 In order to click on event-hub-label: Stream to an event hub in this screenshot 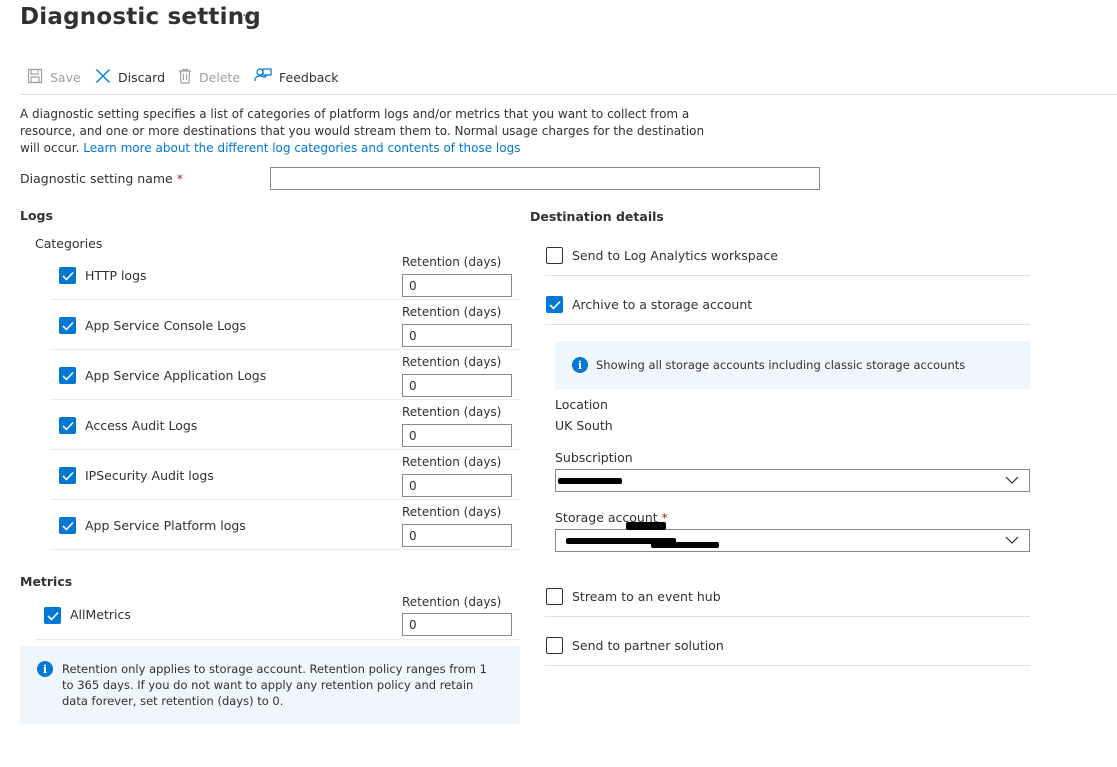, I will do `click(646, 596)`.